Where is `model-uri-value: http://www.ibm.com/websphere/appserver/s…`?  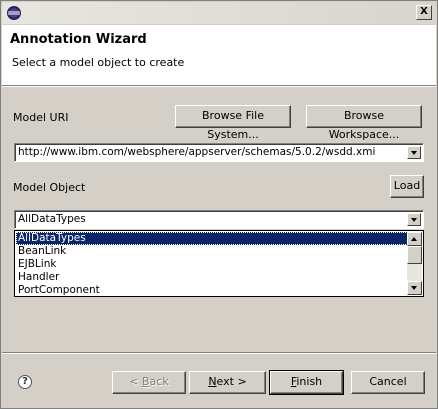
model-uri-value: http://www.ibm.com/websphere/appserver/s… is located at coordinates (197, 152).